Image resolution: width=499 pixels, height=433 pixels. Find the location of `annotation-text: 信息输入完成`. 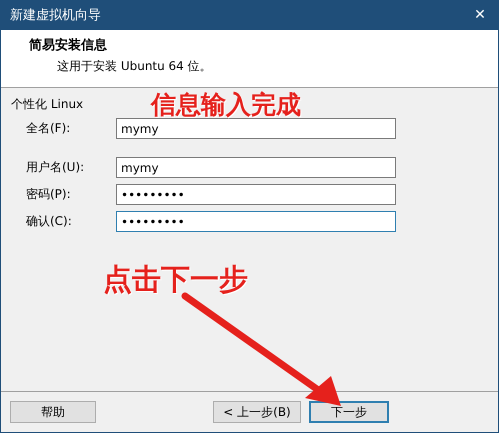

annotation-text: 信息输入完成 is located at coordinates (226, 105).